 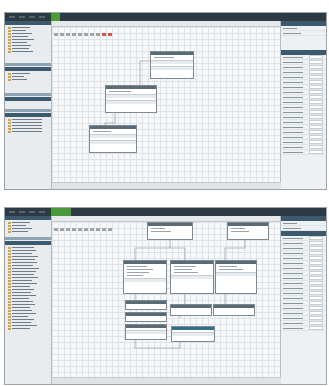 I want to click on flow-node-selected, so click(x=193, y=334).